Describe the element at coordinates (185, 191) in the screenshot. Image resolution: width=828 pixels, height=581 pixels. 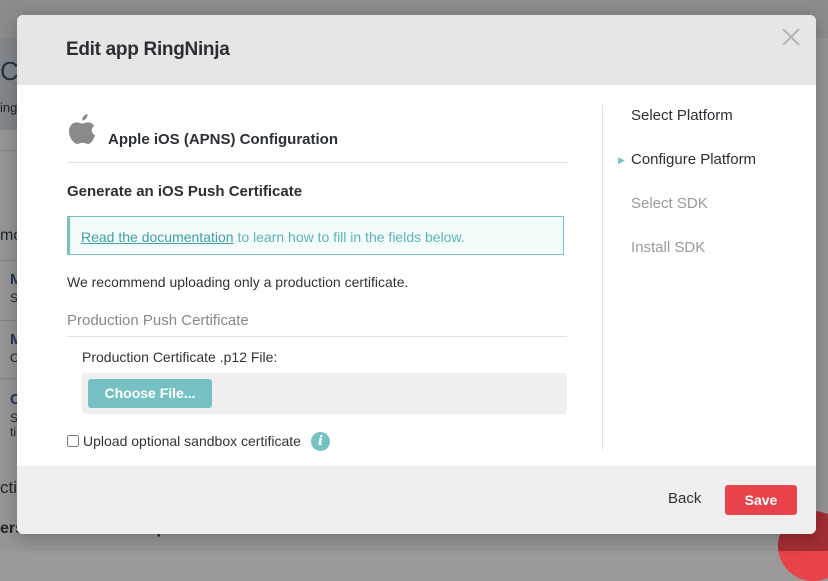
I see `section-title: Generate an iOS Push Certificate` at that location.